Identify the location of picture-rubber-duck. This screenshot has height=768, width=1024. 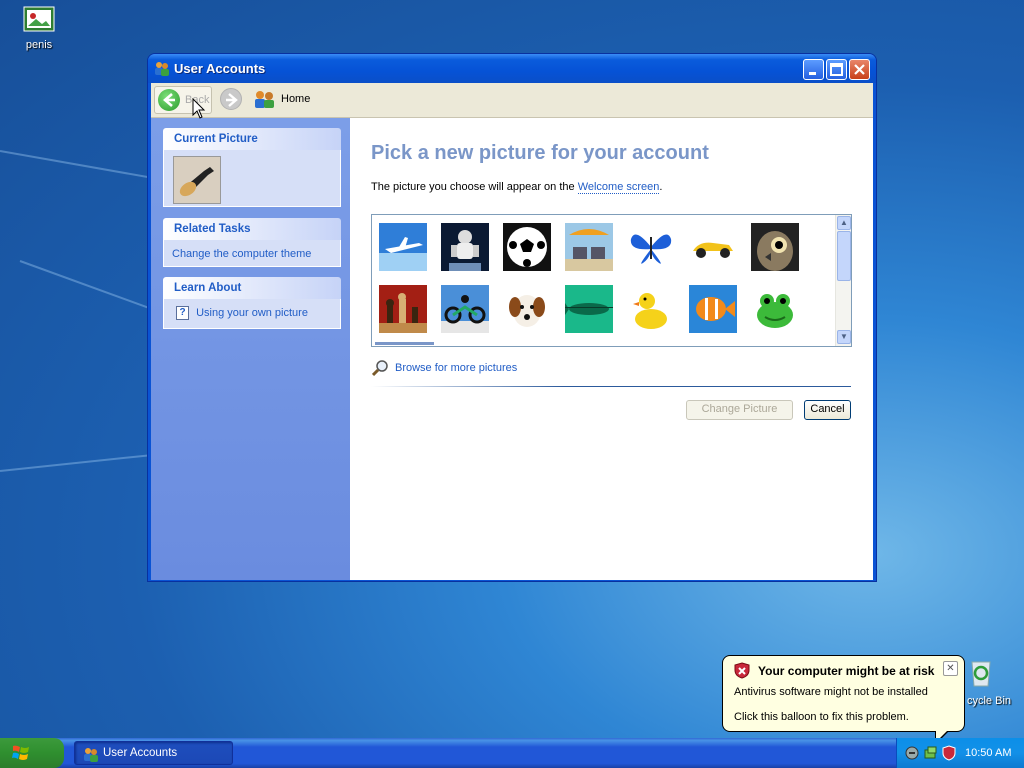
(651, 309).